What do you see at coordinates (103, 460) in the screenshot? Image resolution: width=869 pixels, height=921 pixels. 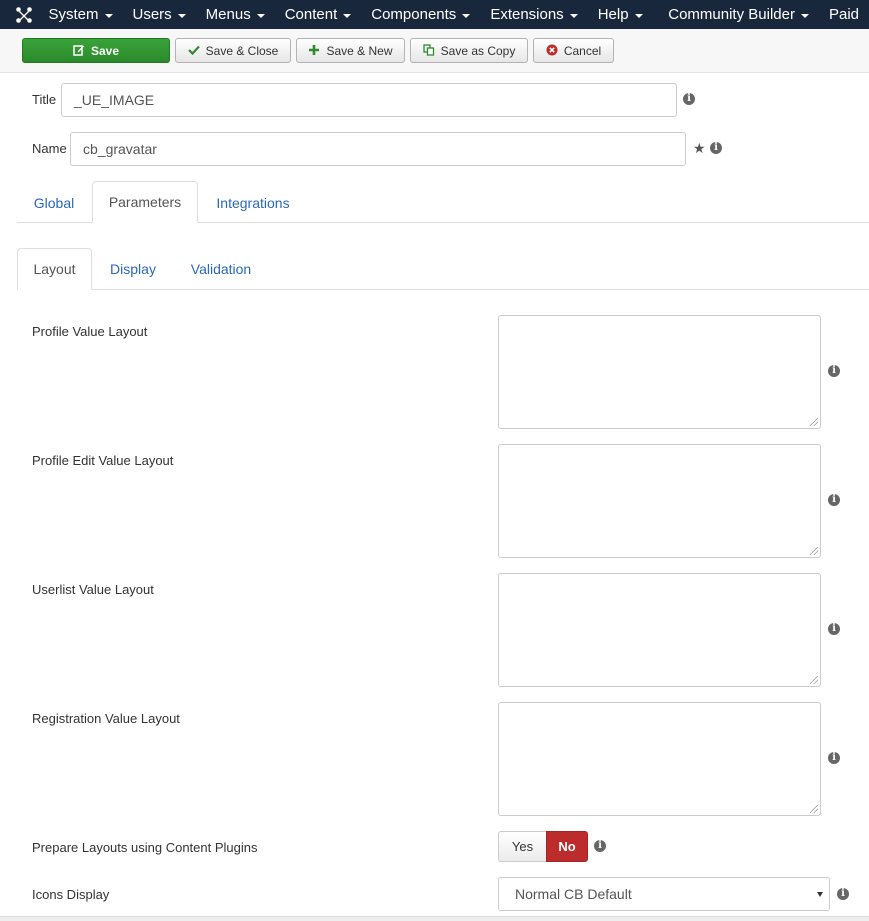 I see `profile-edit-value-layout-label: Profile Edit Value Layout` at bounding box center [103, 460].